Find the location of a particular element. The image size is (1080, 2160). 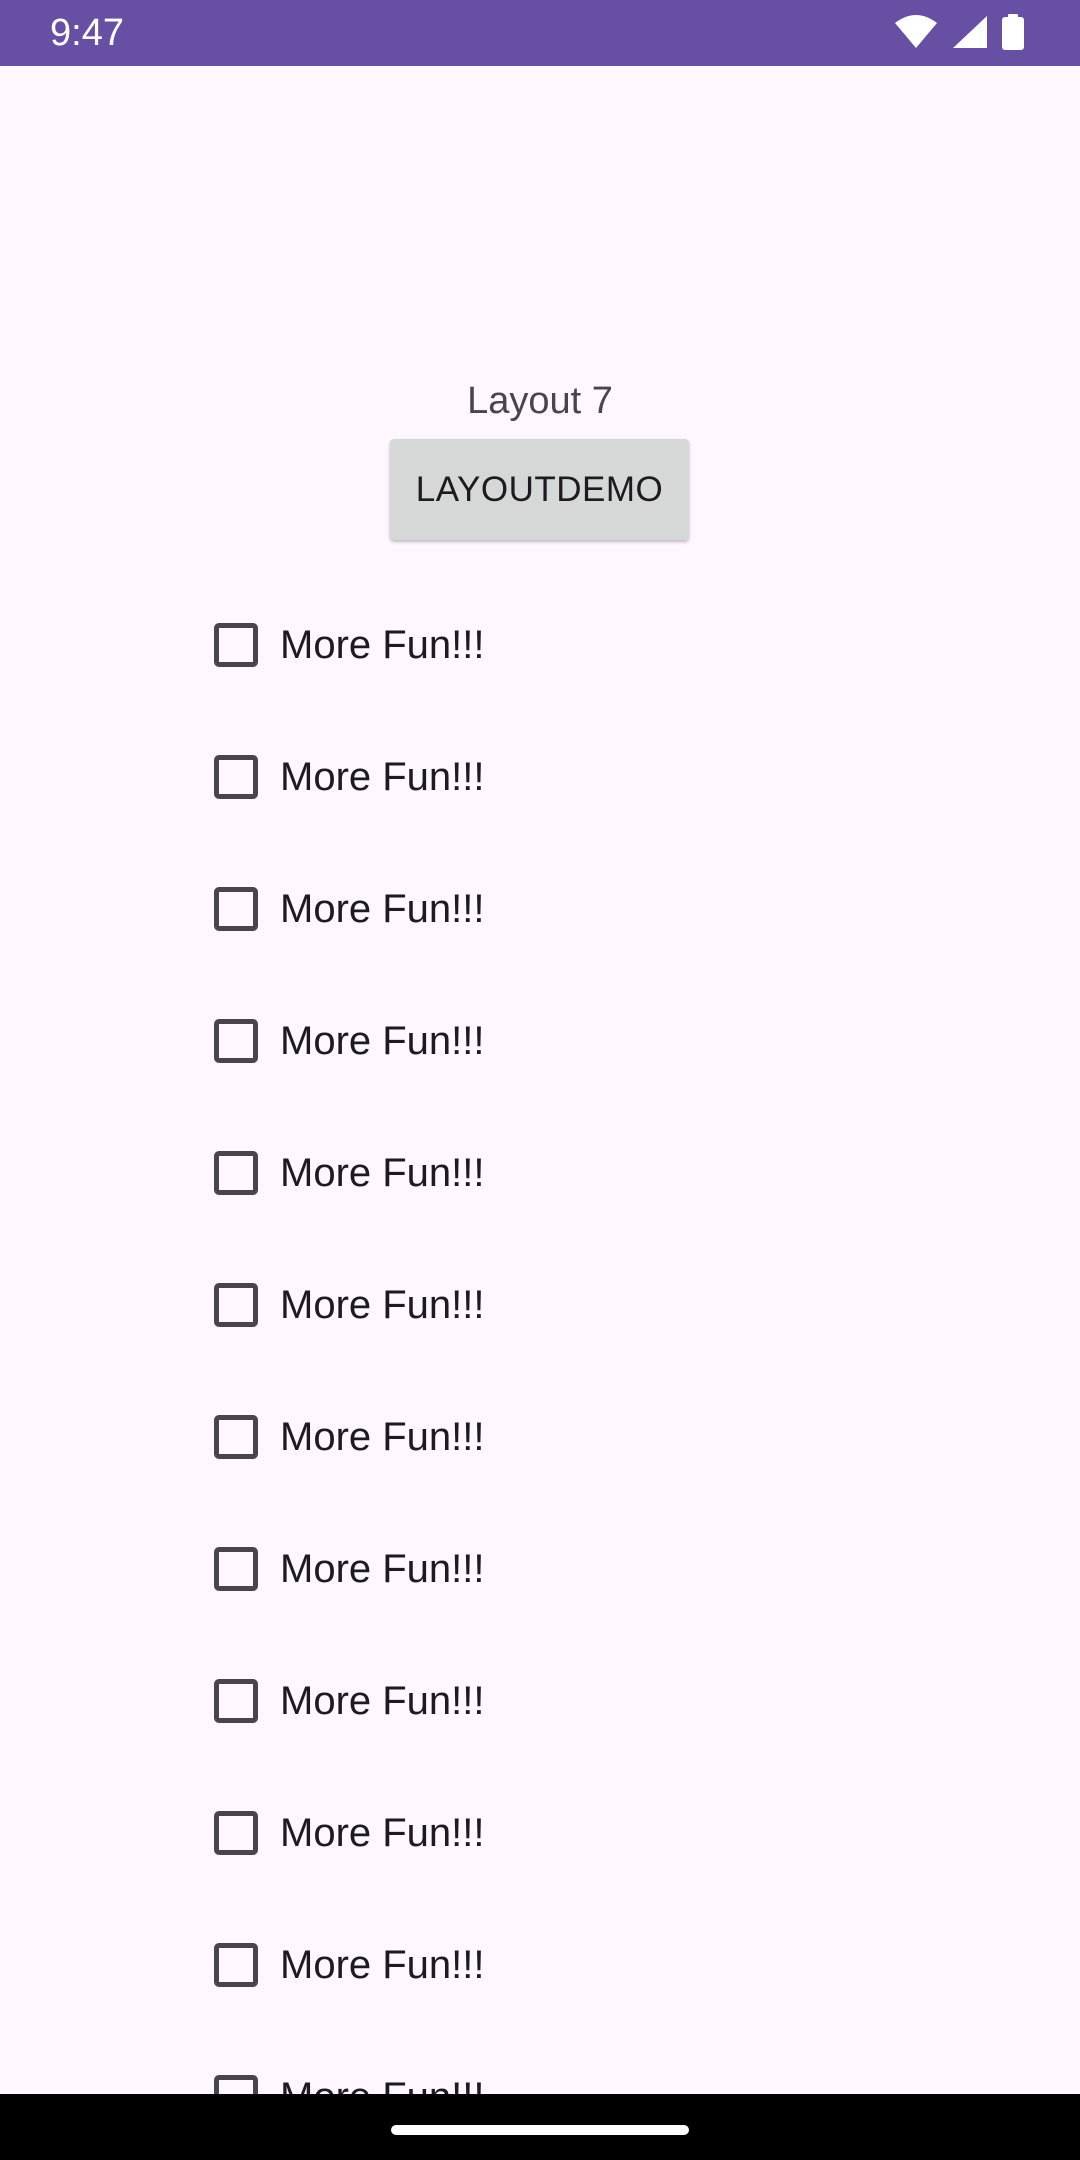

wifi-icon is located at coordinates (916, 31).